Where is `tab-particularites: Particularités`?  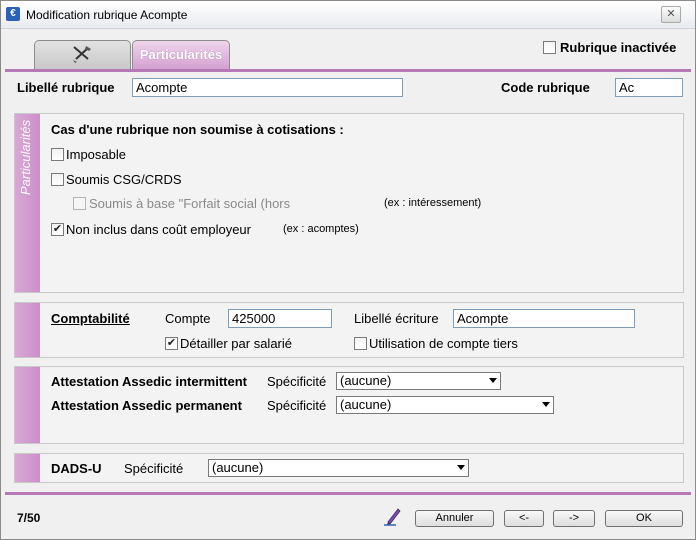 tab-particularites: Particularités is located at coordinates (181, 55).